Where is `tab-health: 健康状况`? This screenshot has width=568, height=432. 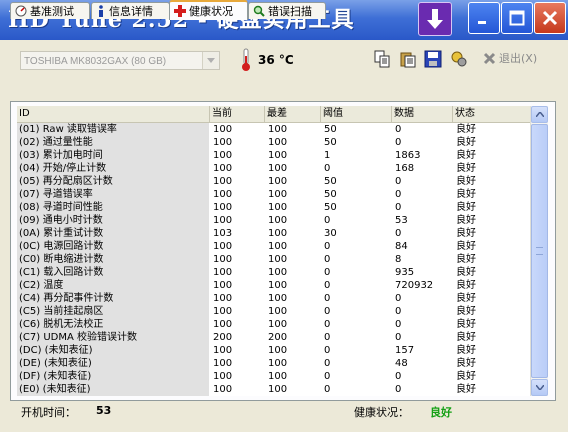
tab-health: 健康状况 is located at coordinates (208, 10).